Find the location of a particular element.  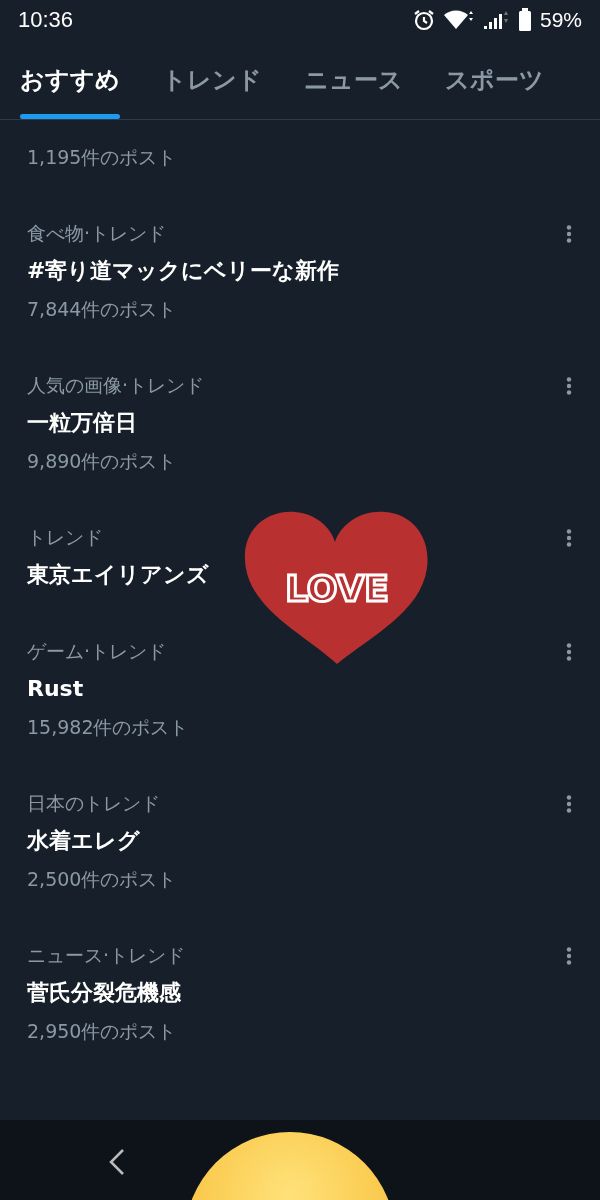

trend-title: #寄り道マックにベリーな新作 is located at coordinates (183, 271).